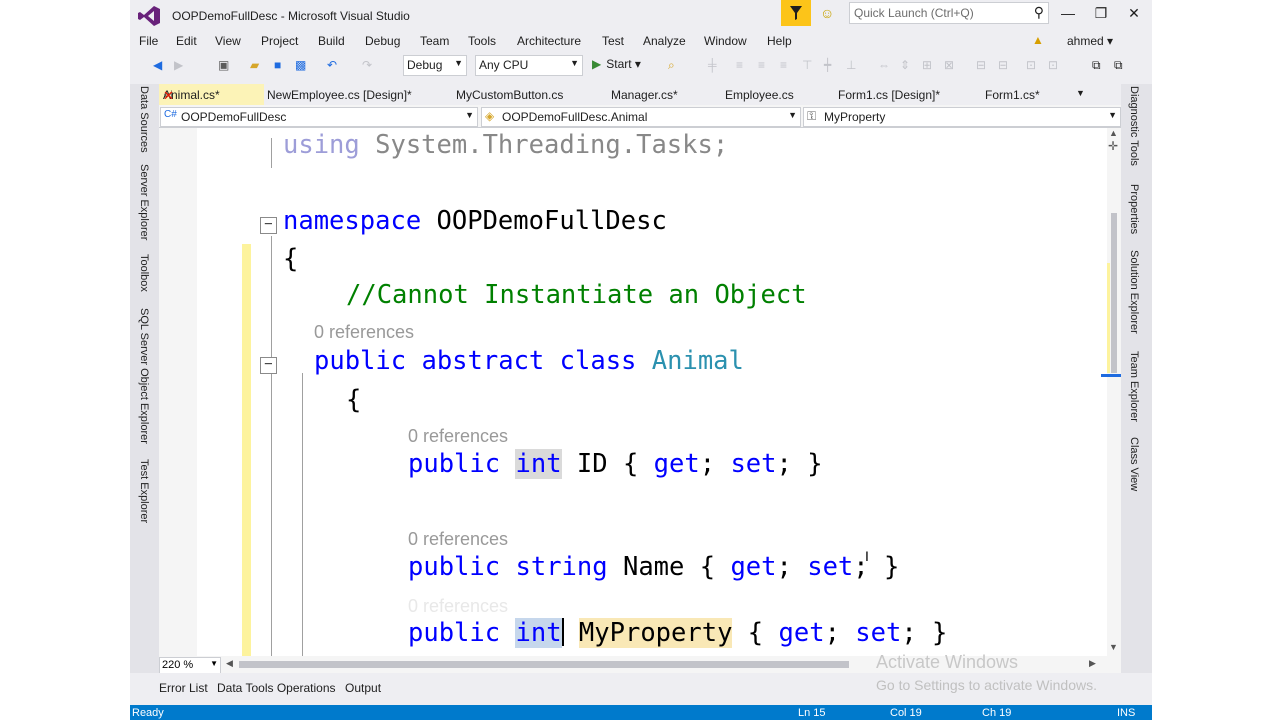  I want to click on align-center-icon: ≡, so click(761, 65).